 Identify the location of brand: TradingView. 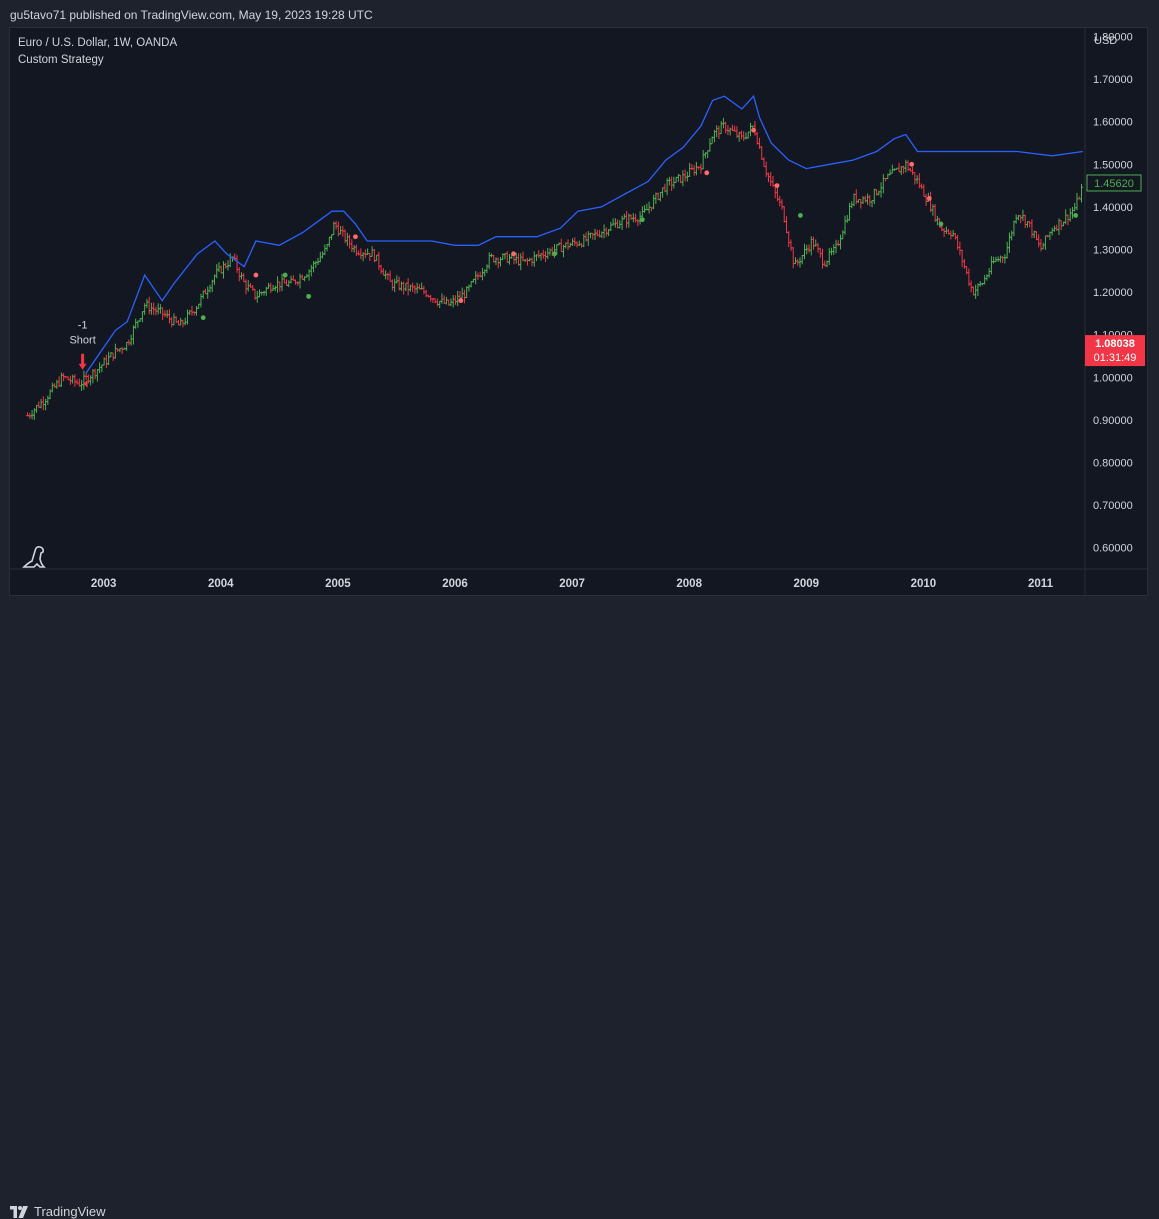
(58, 1211).